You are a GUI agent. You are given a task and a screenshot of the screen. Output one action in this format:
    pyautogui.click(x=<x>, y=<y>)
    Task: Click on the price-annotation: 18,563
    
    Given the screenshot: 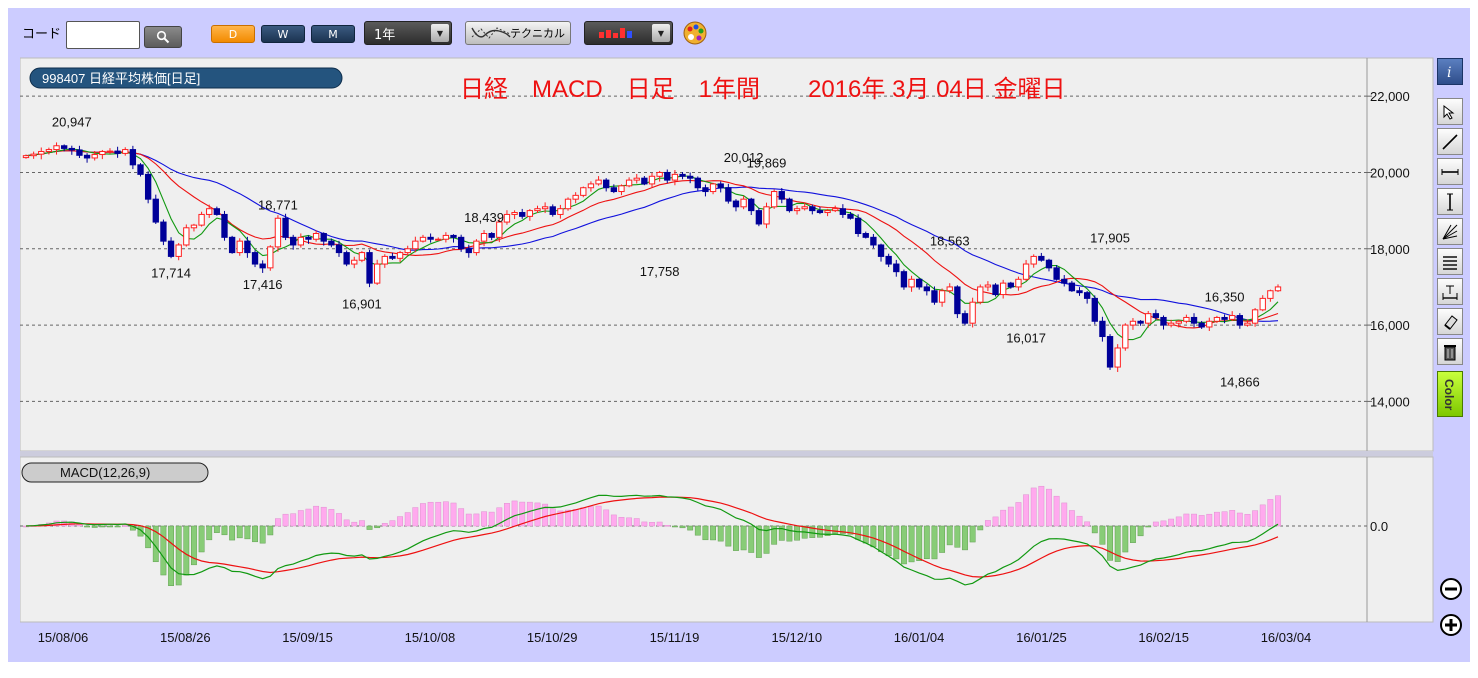 What is the action you would take?
    pyautogui.click(x=950, y=240)
    